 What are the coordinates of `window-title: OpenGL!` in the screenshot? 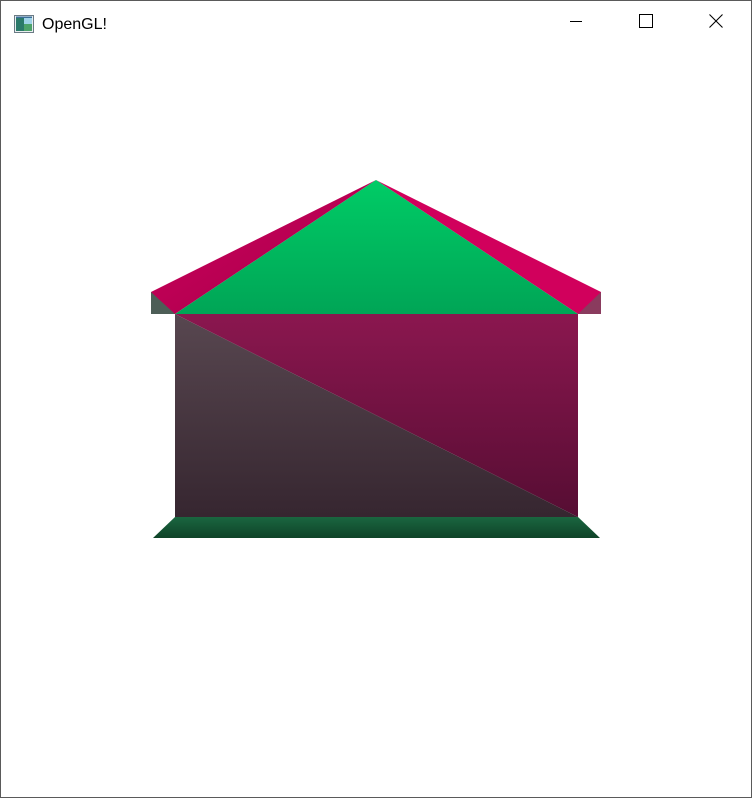 It's located at (74, 24).